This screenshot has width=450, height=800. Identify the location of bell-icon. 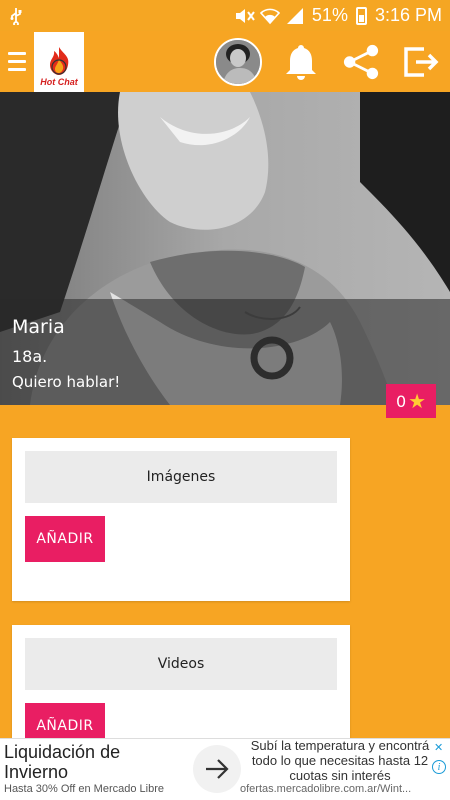
(301, 62).